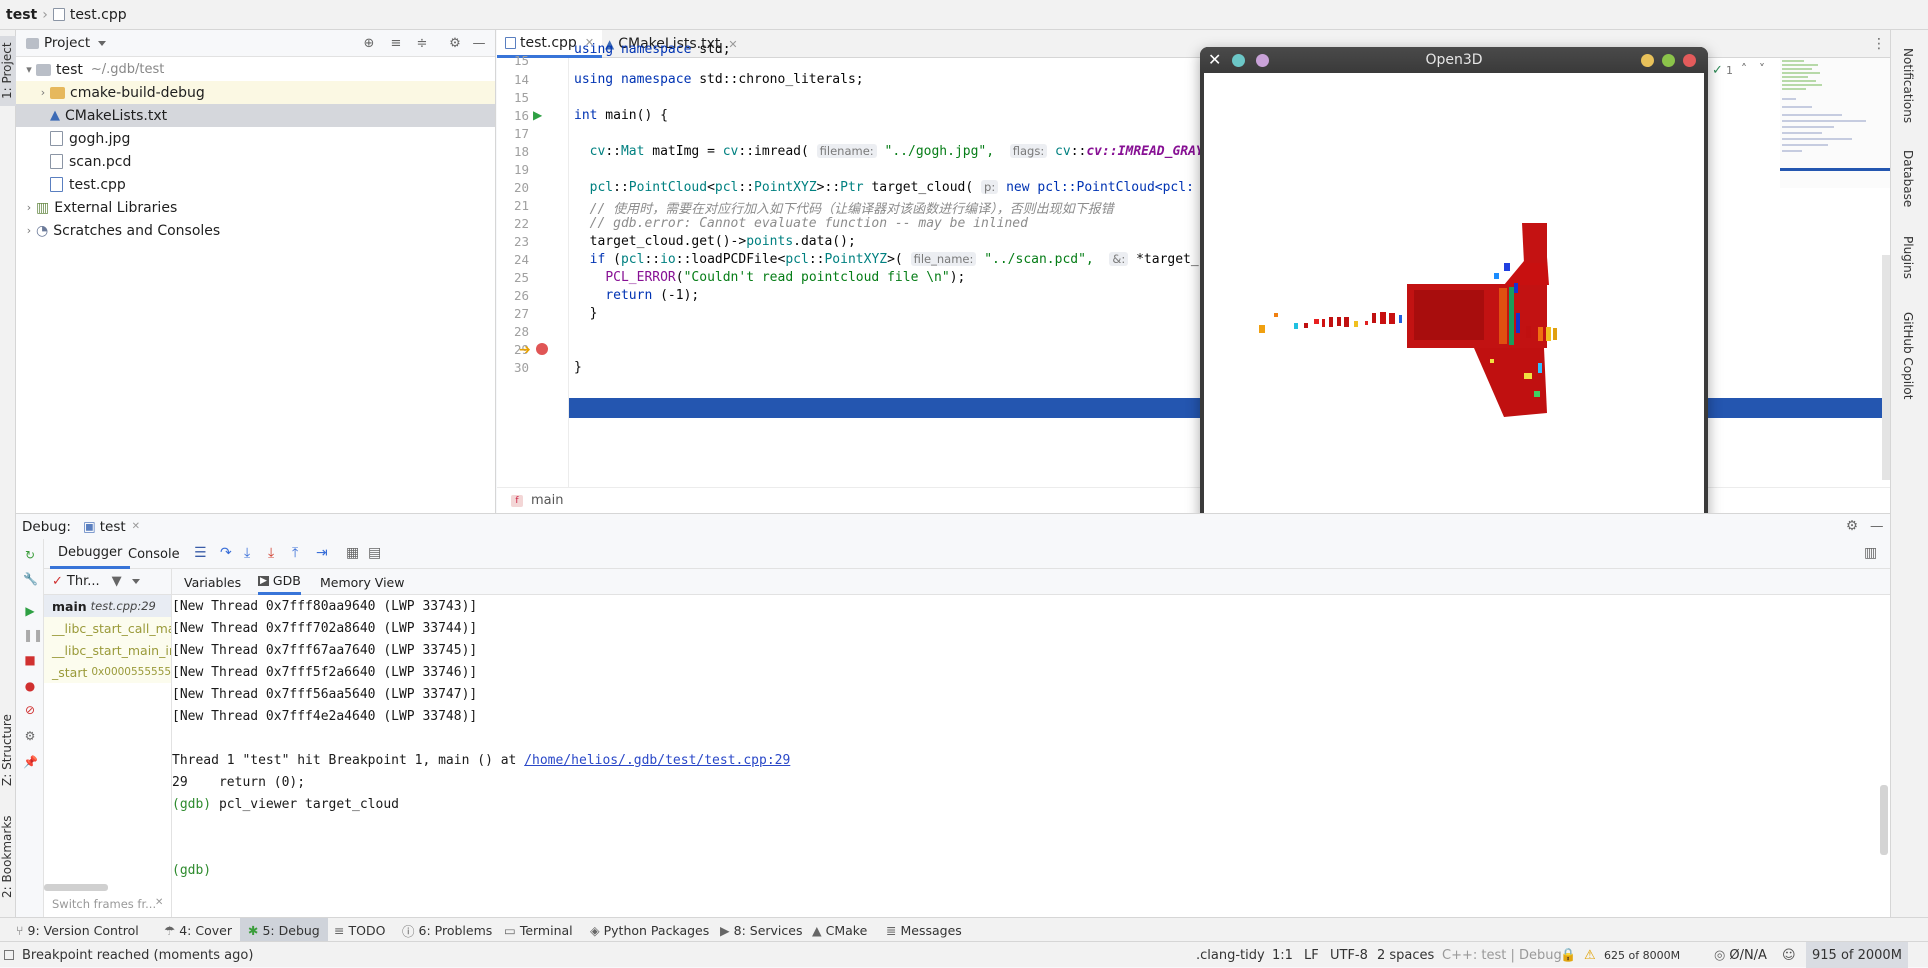  I want to click on resume-icon: ▶, so click(30, 611).